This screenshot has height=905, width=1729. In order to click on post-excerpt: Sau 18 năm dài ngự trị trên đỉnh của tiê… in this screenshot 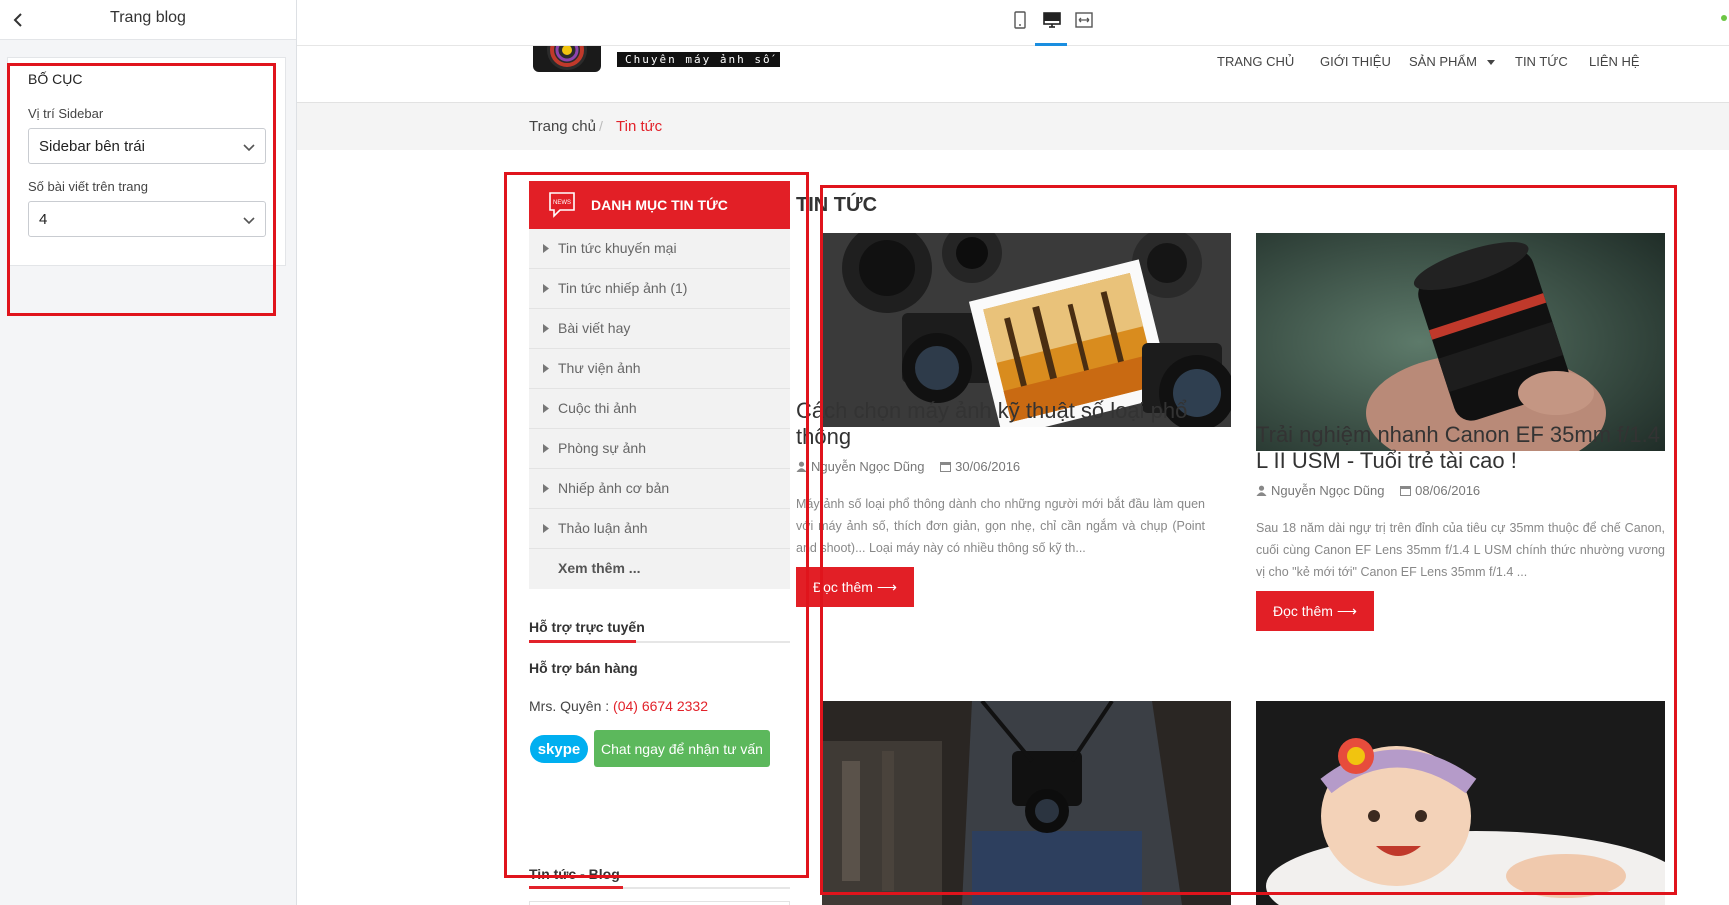, I will do `click(1460, 550)`.